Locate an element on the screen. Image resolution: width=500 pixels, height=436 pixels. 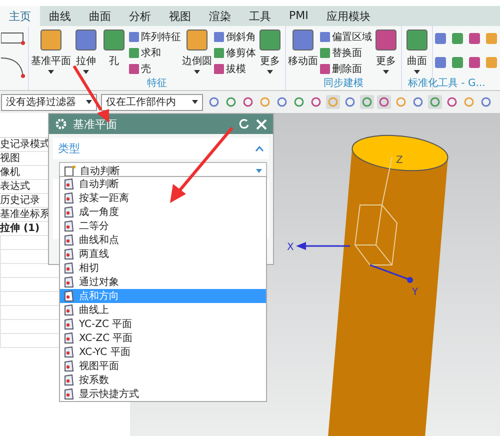
axis-label: X is located at coordinates (290, 247).